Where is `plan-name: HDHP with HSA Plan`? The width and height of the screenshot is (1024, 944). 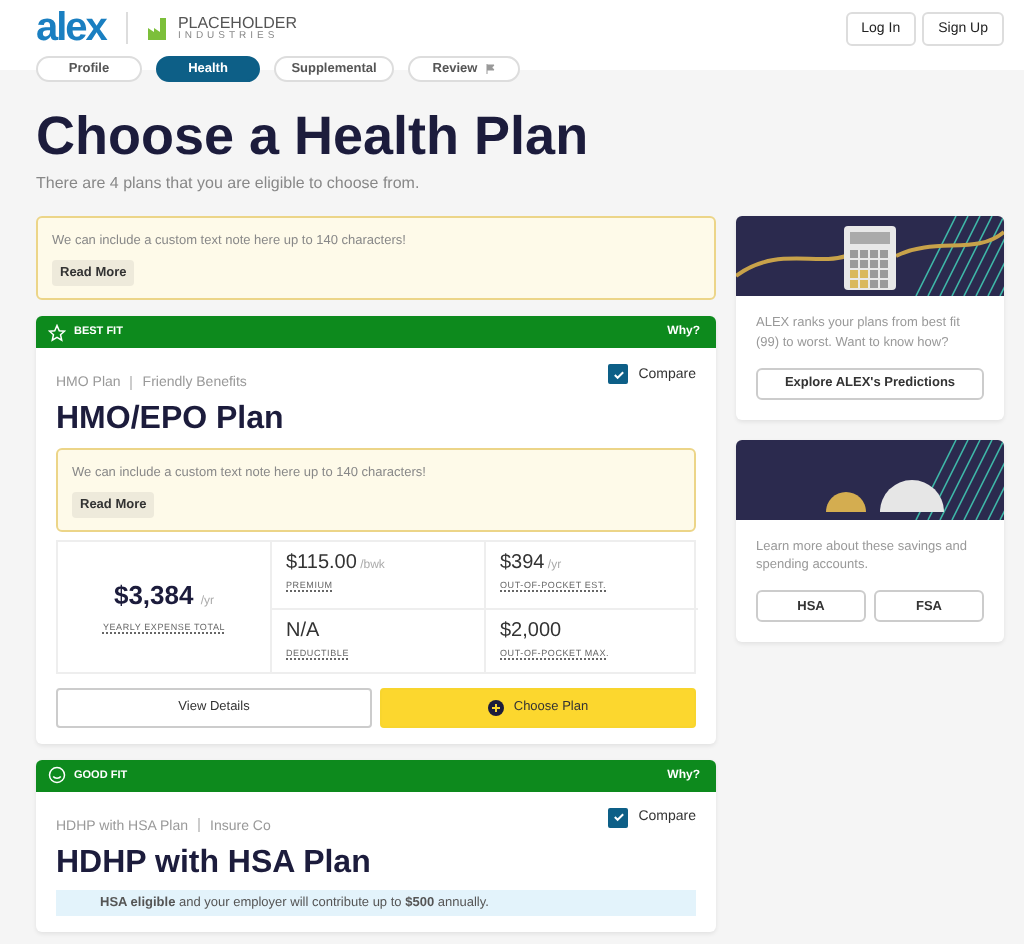 plan-name: HDHP with HSA Plan is located at coordinates (213, 863).